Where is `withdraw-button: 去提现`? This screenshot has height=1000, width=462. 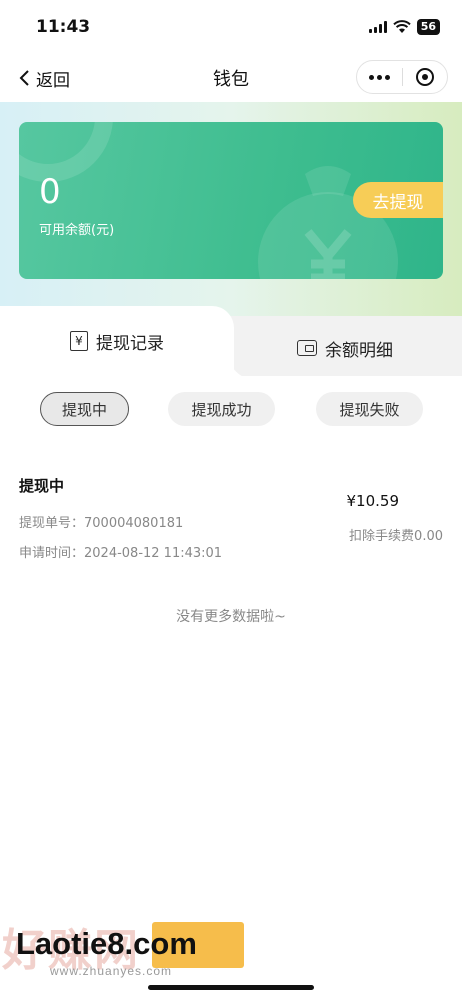
withdraw-button: 去提现 is located at coordinates (398, 200).